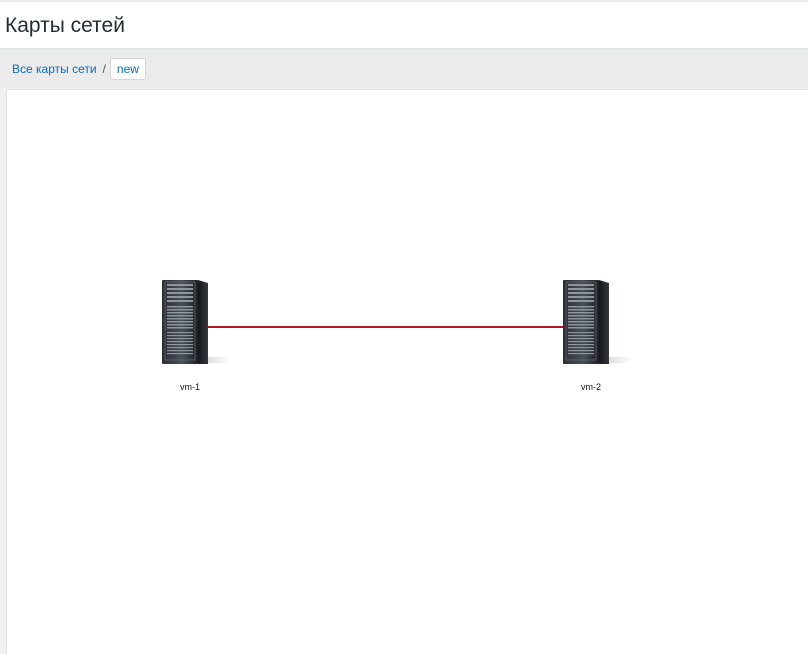  What do you see at coordinates (404, 25) in the screenshot?
I see `page-header: Карты сетей` at bounding box center [404, 25].